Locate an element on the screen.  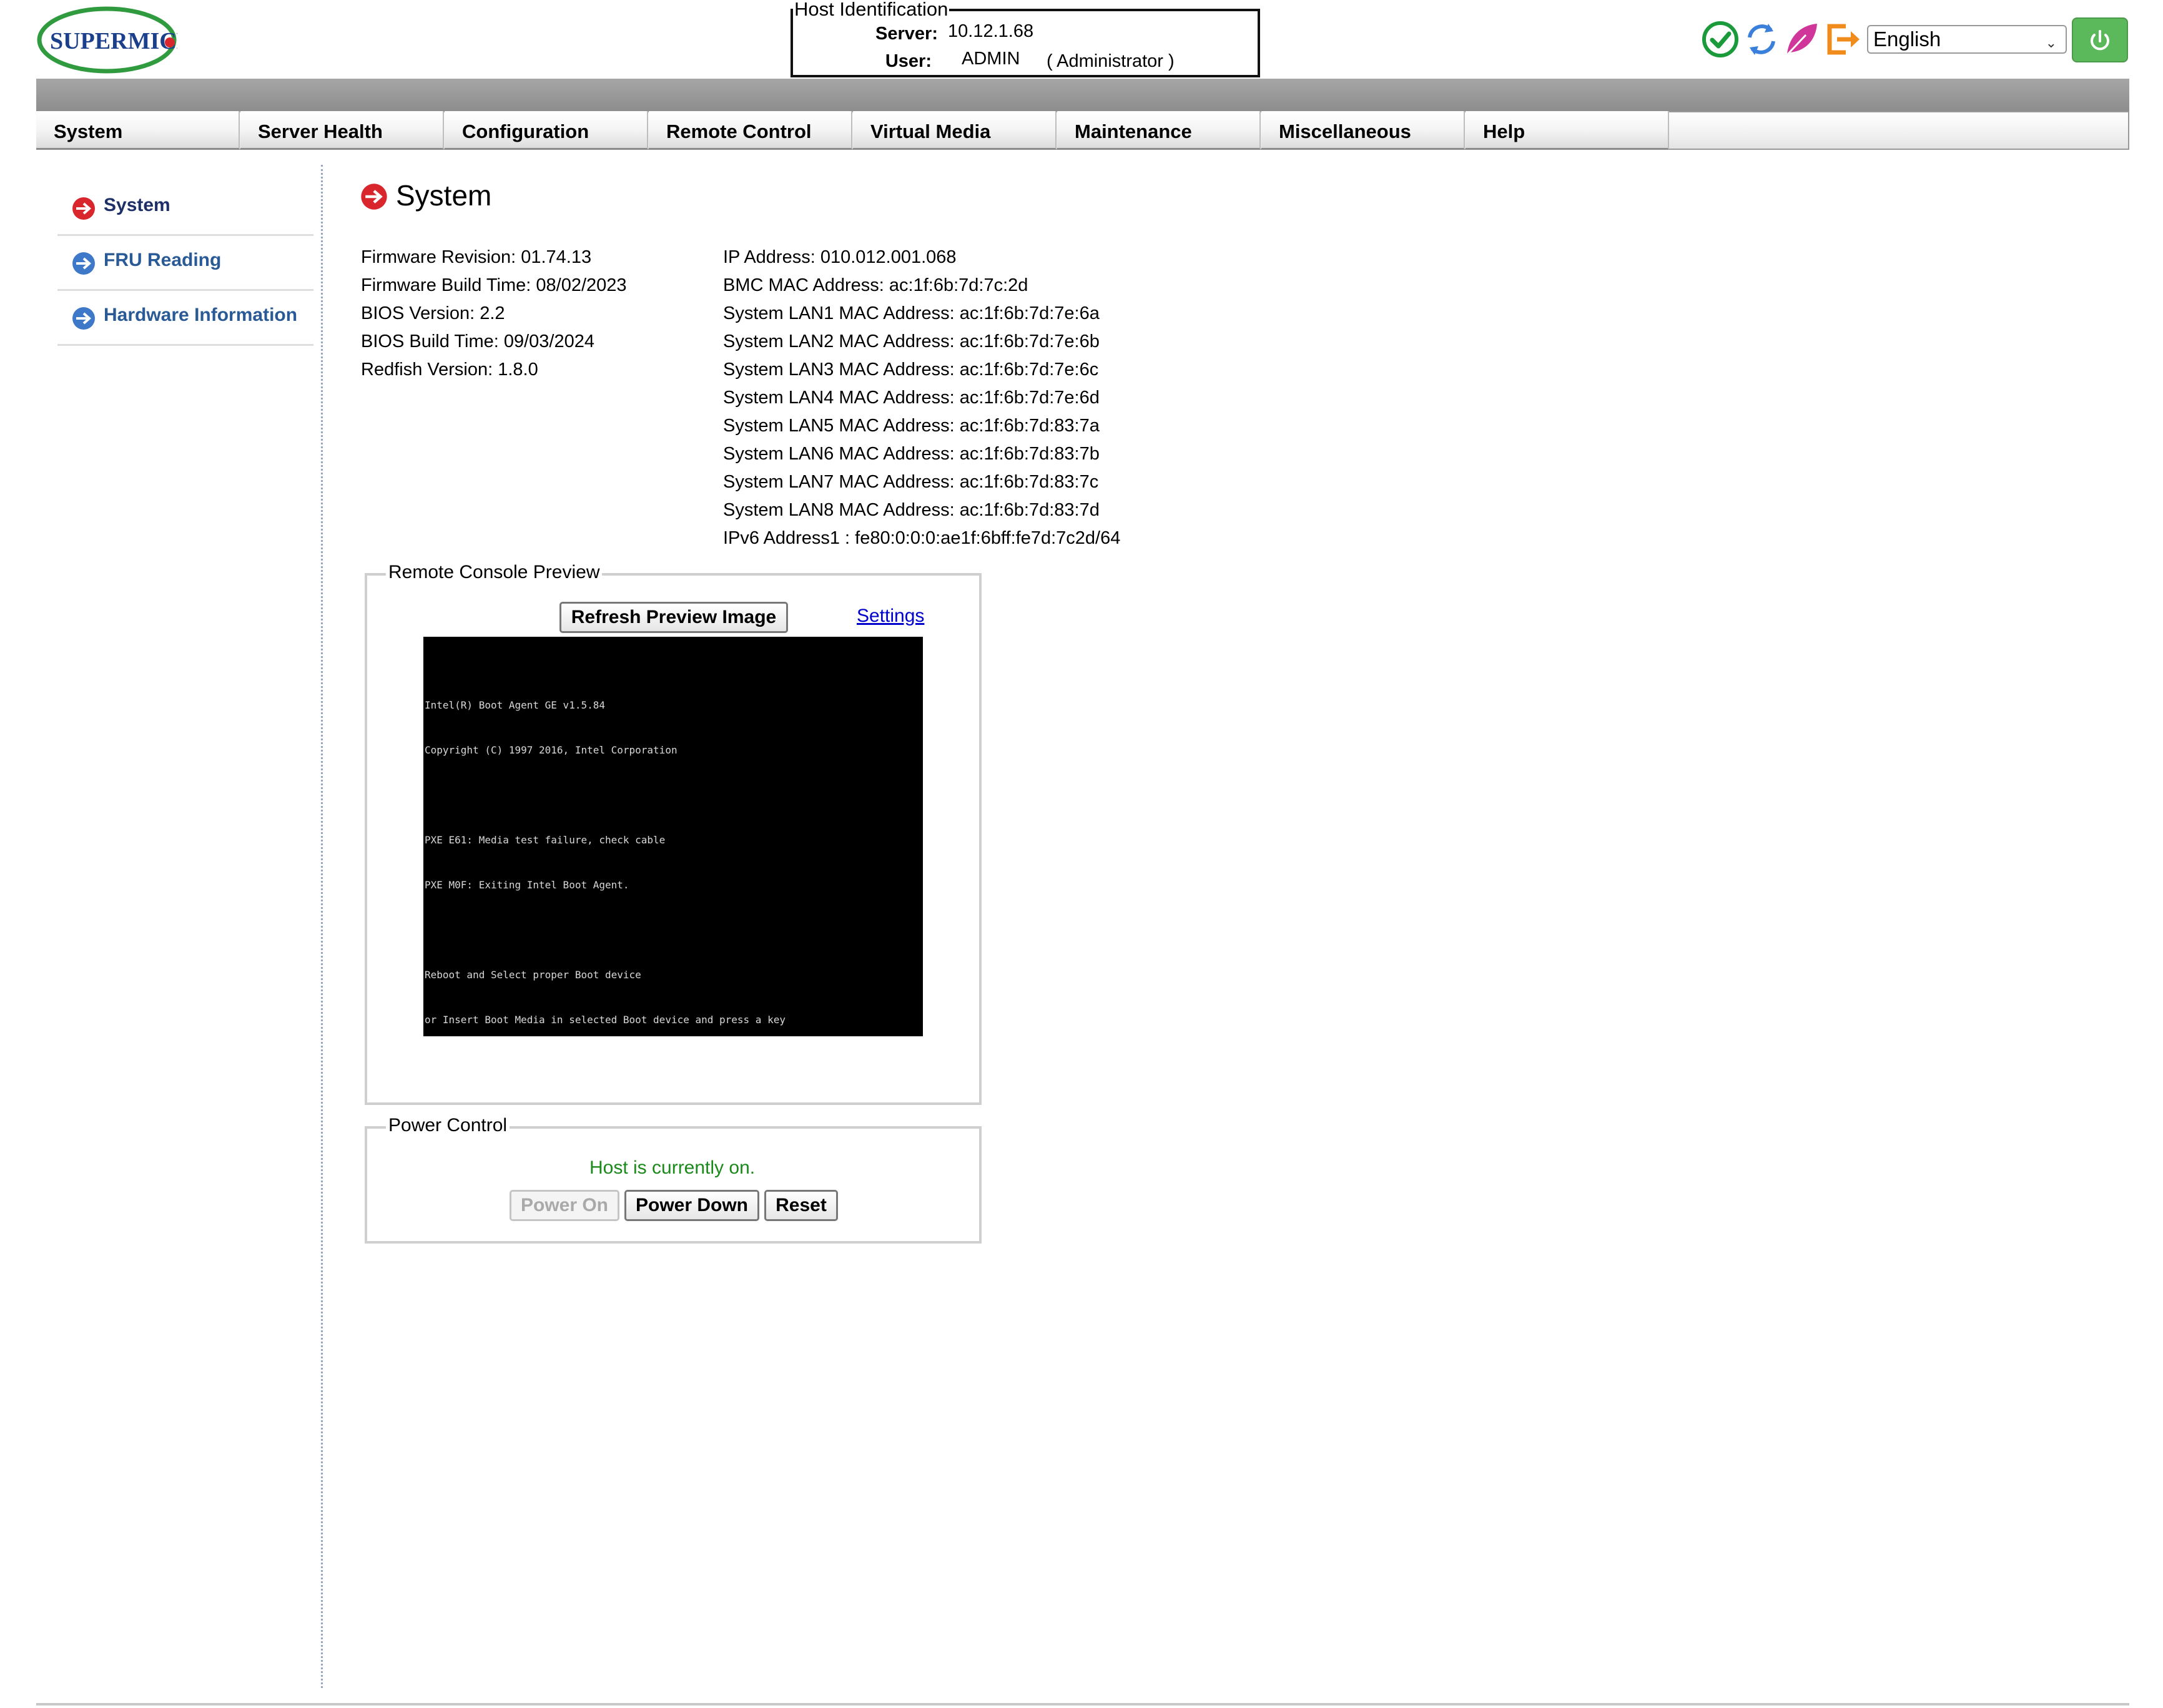
sidebar-item-fru-reading: FRU Reading is located at coordinates (185, 263).